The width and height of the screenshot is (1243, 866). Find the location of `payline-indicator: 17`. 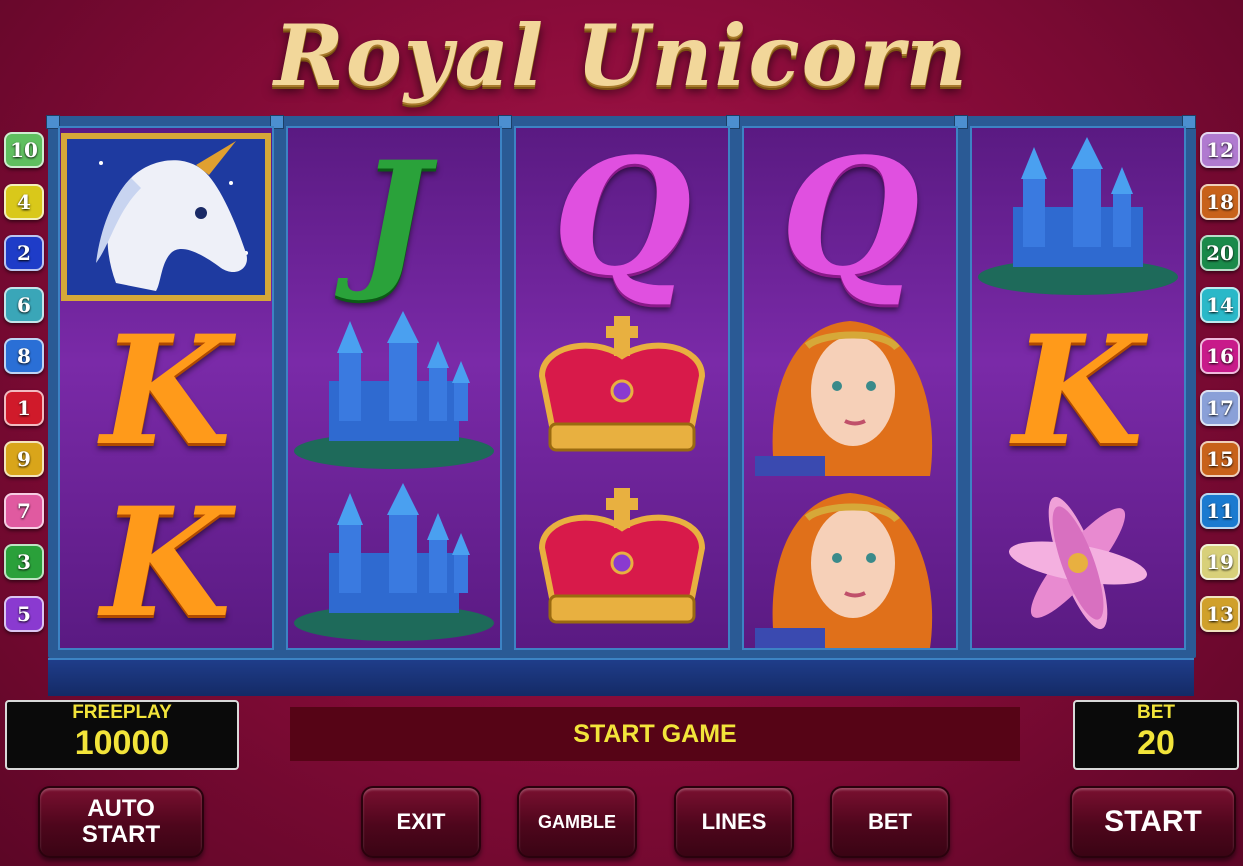

payline-indicator: 17 is located at coordinates (1220, 407).